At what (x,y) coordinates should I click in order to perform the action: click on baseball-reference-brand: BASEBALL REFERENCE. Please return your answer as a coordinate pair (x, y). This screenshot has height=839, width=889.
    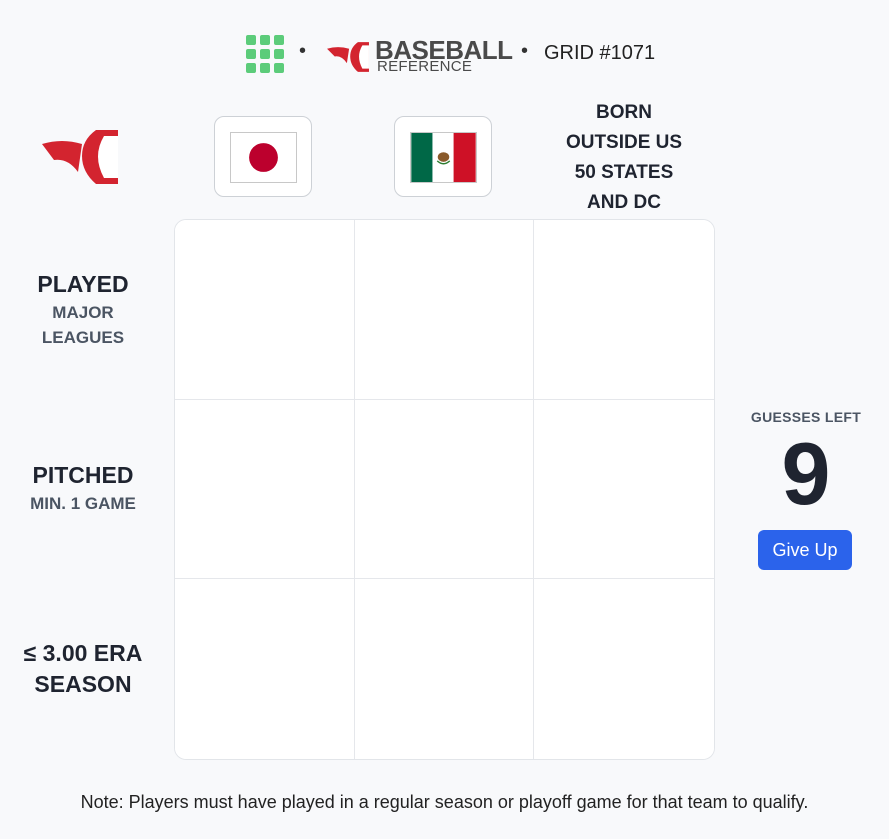
    Looking at the image, I should click on (417, 55).